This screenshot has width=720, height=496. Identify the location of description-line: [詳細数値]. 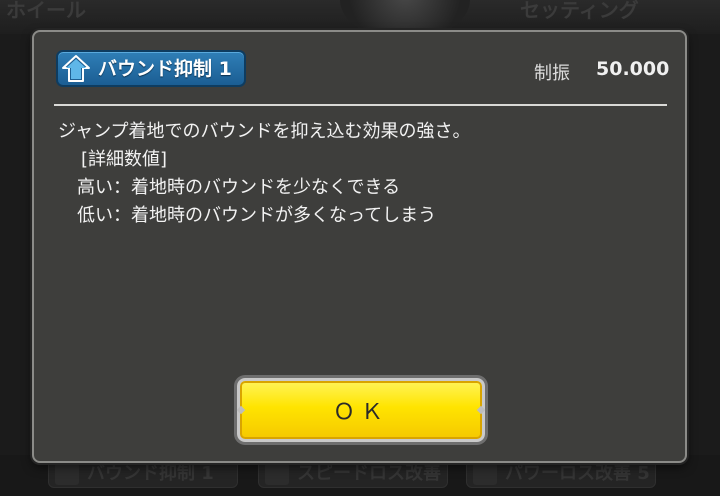
(124, 159).